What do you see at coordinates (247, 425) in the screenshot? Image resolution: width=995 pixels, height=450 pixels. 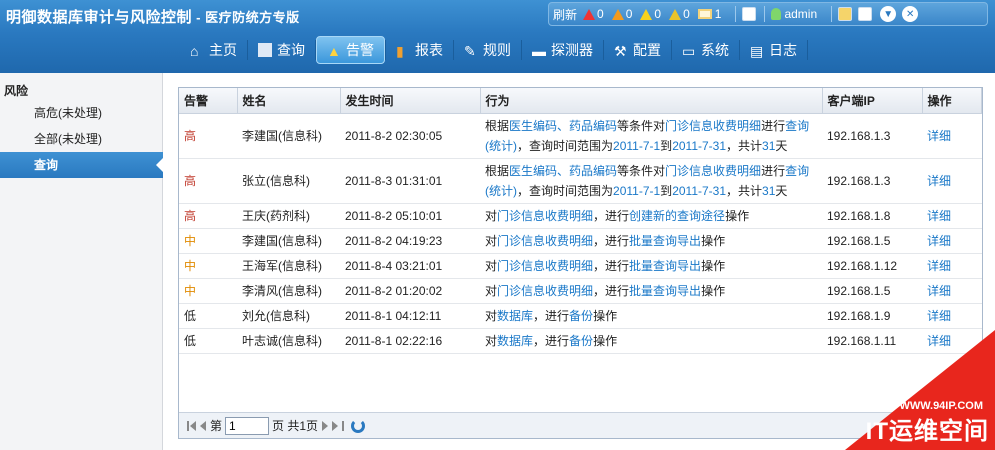 I see `page-number-input` at bounding box center [247, 425].